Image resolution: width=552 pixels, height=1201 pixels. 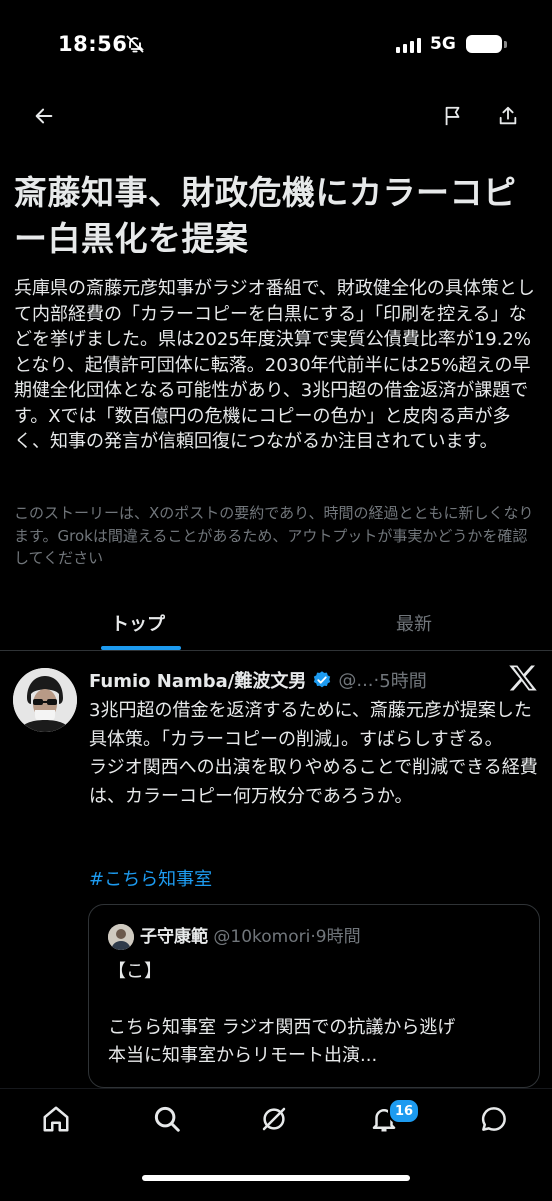 What do you see at coordinates (414, 623) in the screenshot?
I see `tab-latest: 最新` at bounding box center [414, 623].